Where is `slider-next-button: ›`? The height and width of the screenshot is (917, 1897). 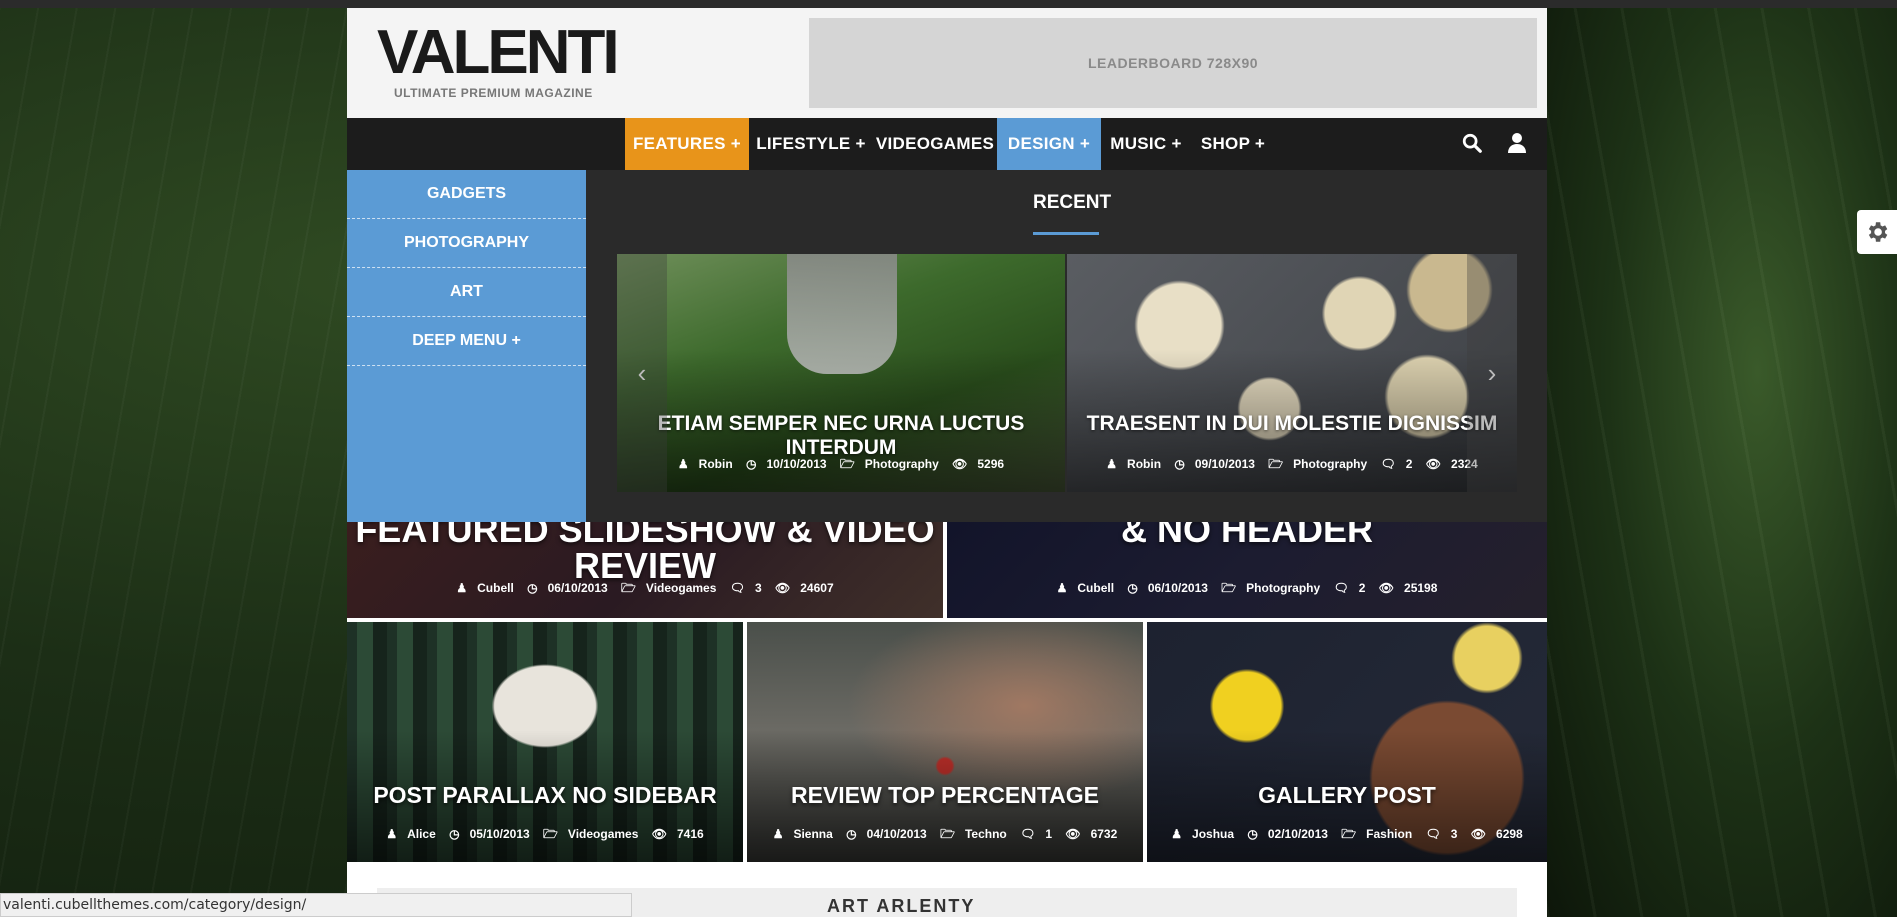 slider-next-button: › is located at coordinates (1492, 373).